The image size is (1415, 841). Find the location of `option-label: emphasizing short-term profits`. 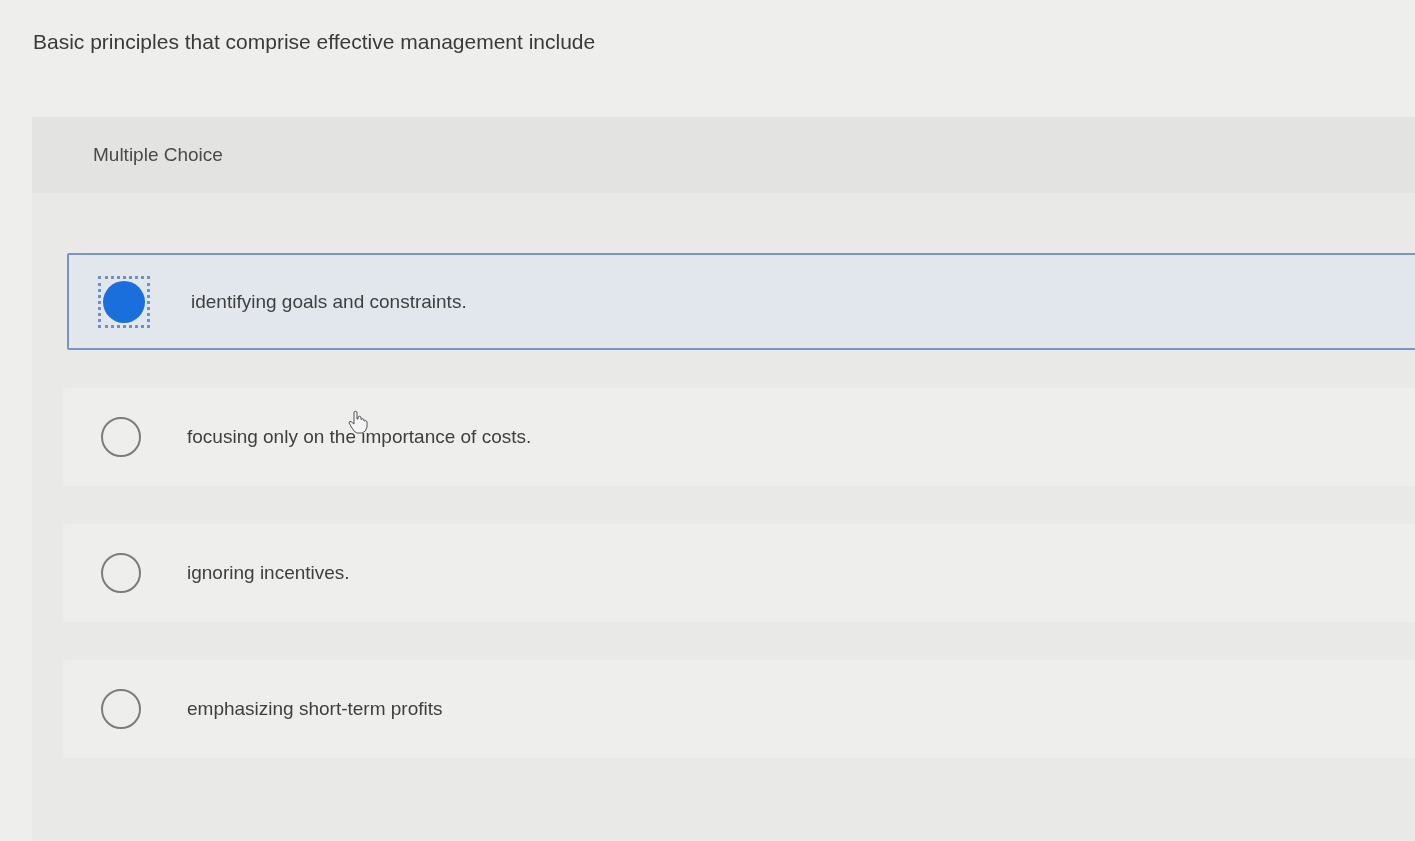

option-label: emphasizing short-term profits is located at coordinates (315, 709).